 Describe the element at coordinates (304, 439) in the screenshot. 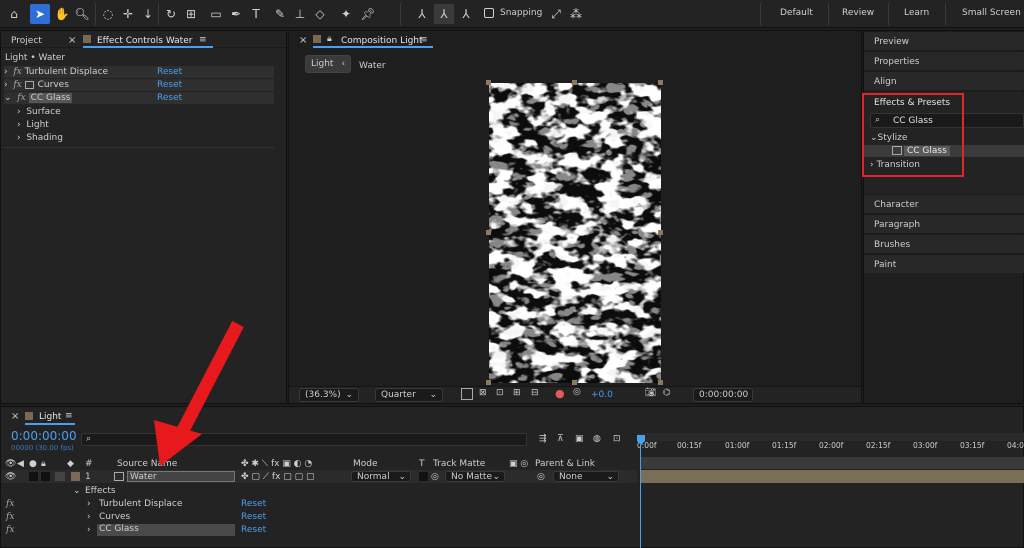

I see `timeline-search-input: ⌕` at that location.